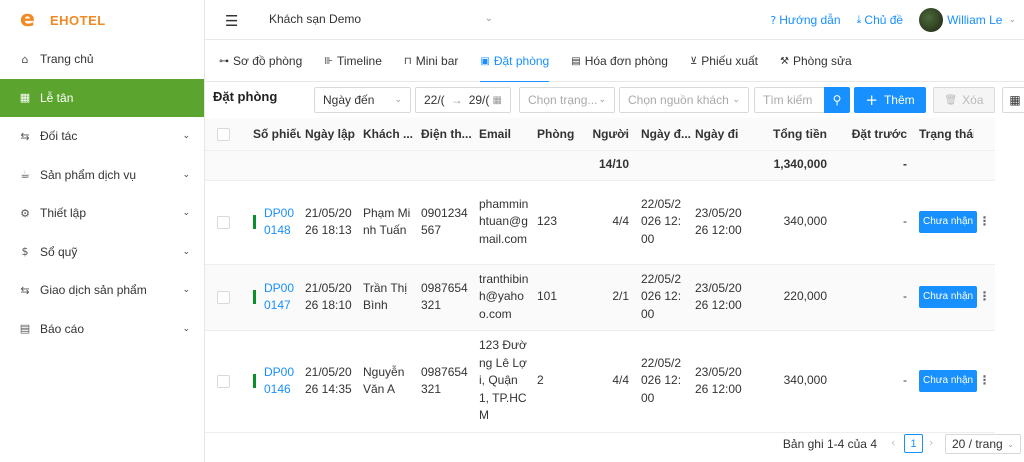 The width and height of the screenshot is (1024, 462). I want to click on email-cell: phamminhtuan@gmail.com, so click(504, 222).